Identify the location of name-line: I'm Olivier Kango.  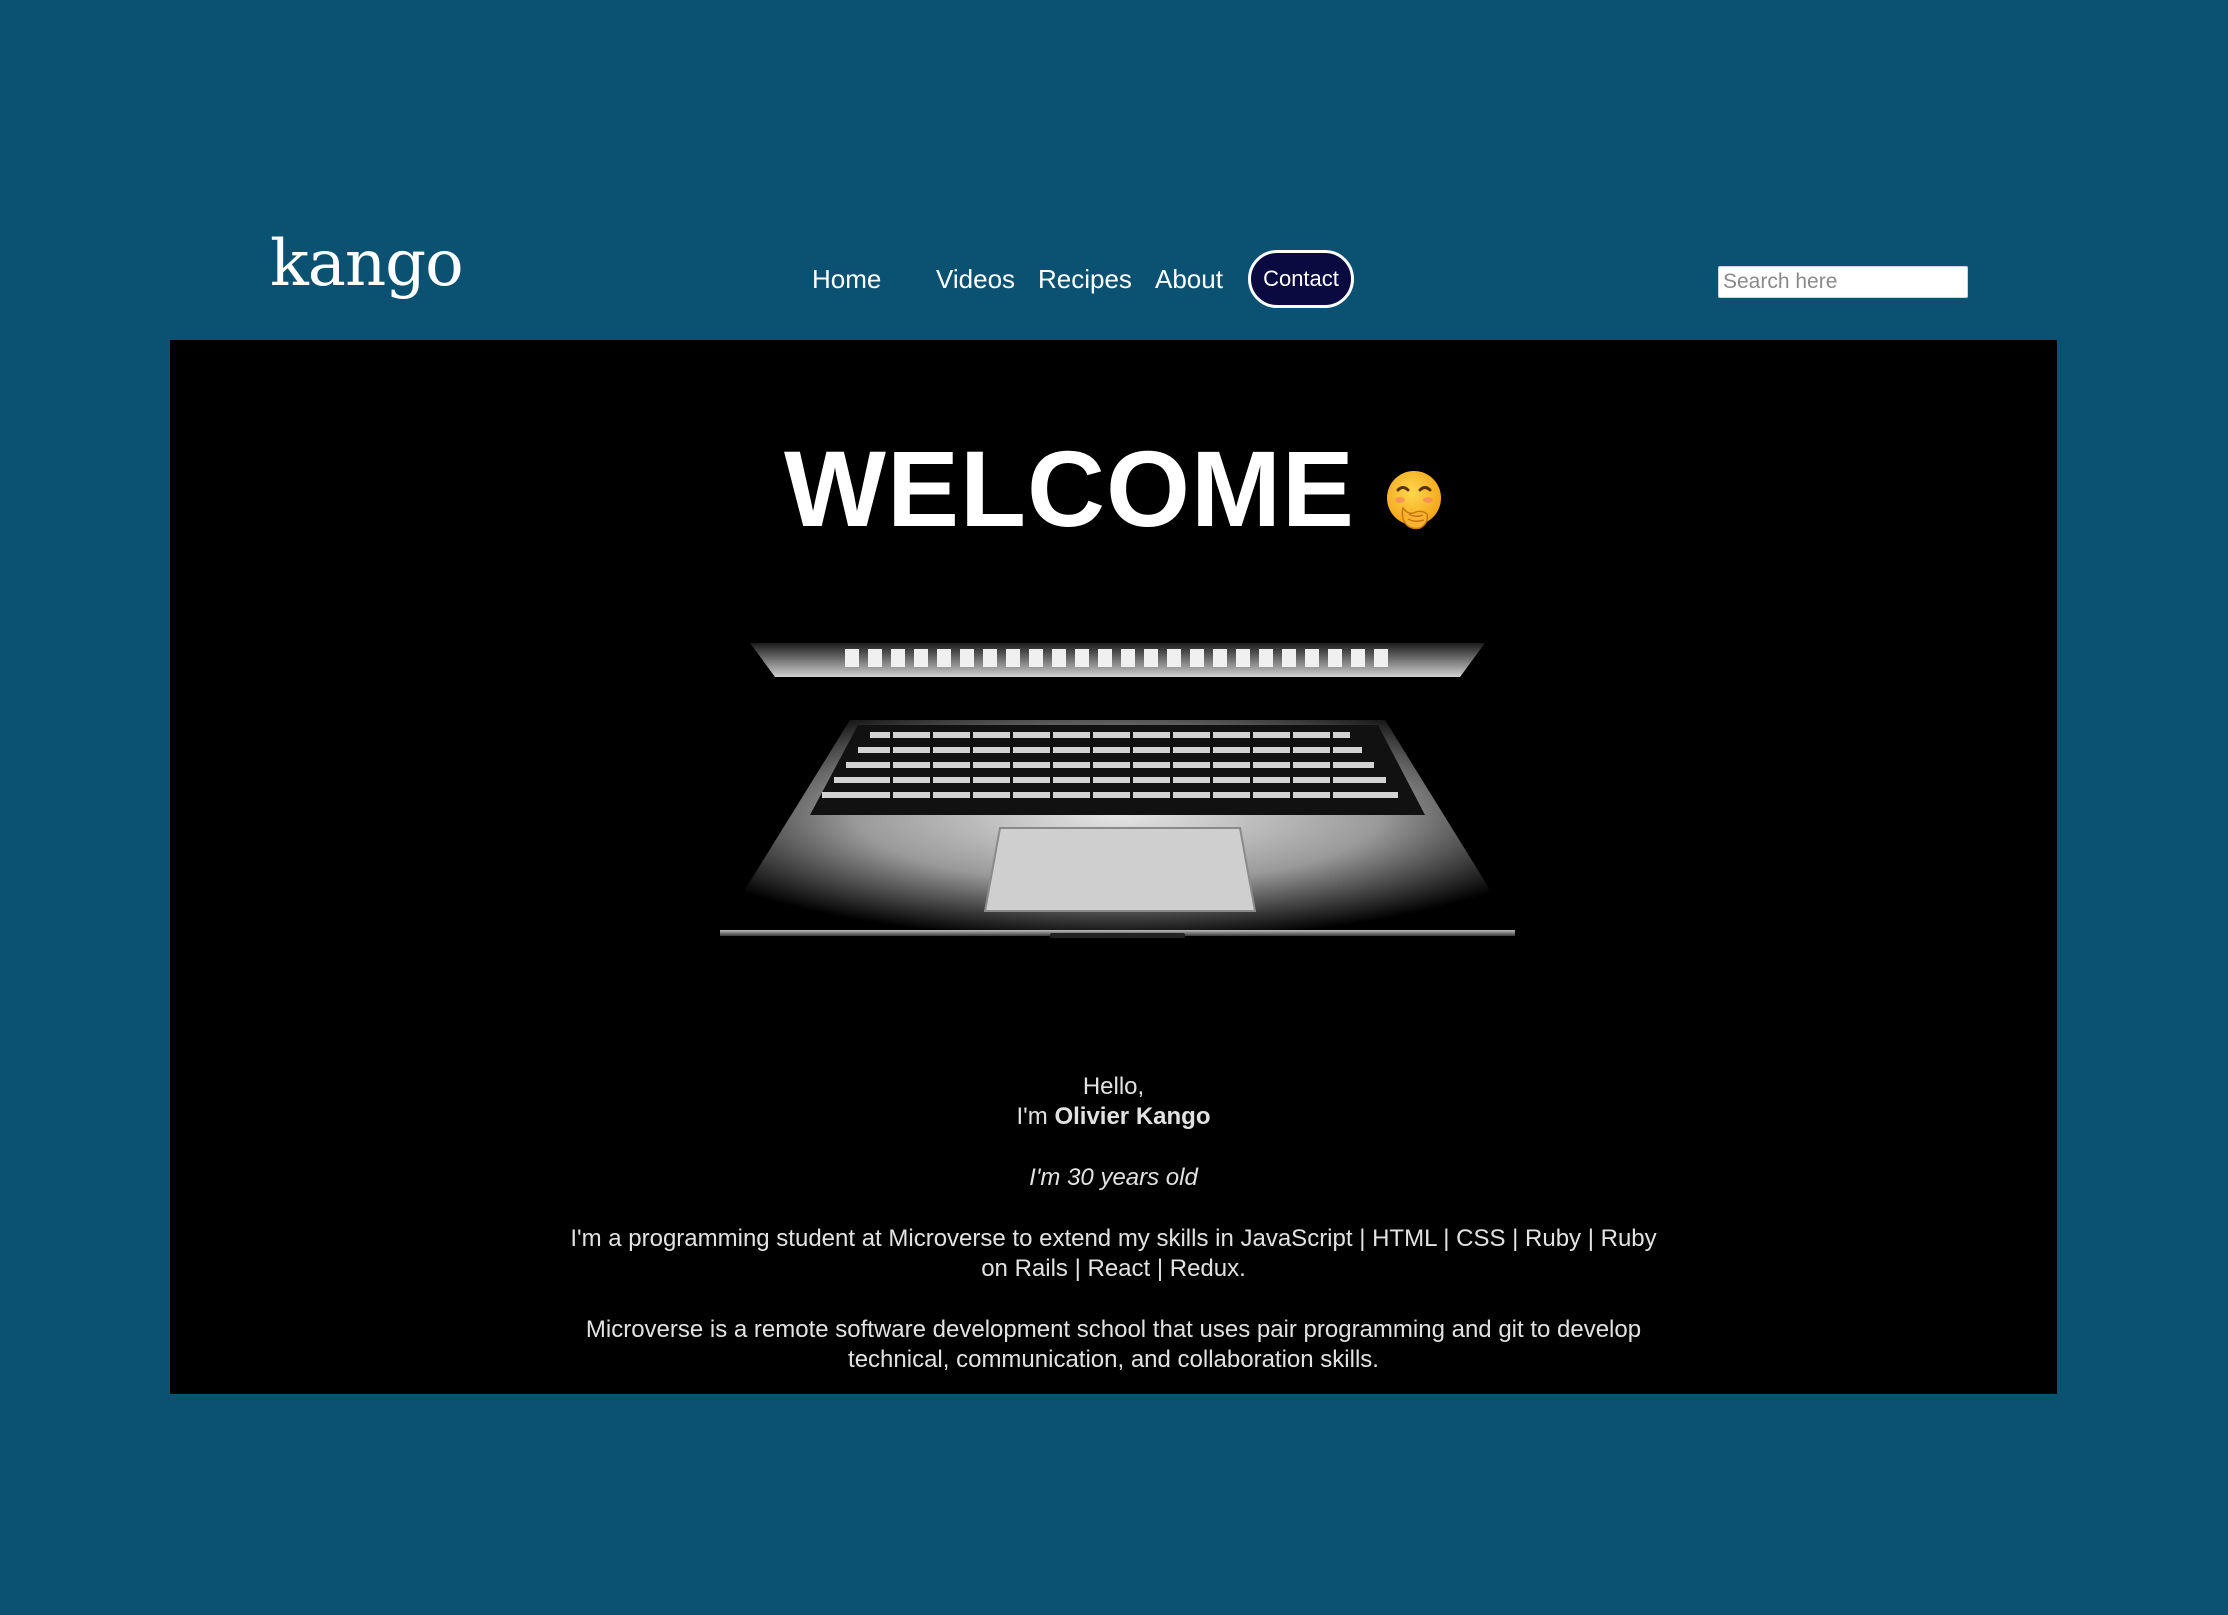
(1113, 1117).